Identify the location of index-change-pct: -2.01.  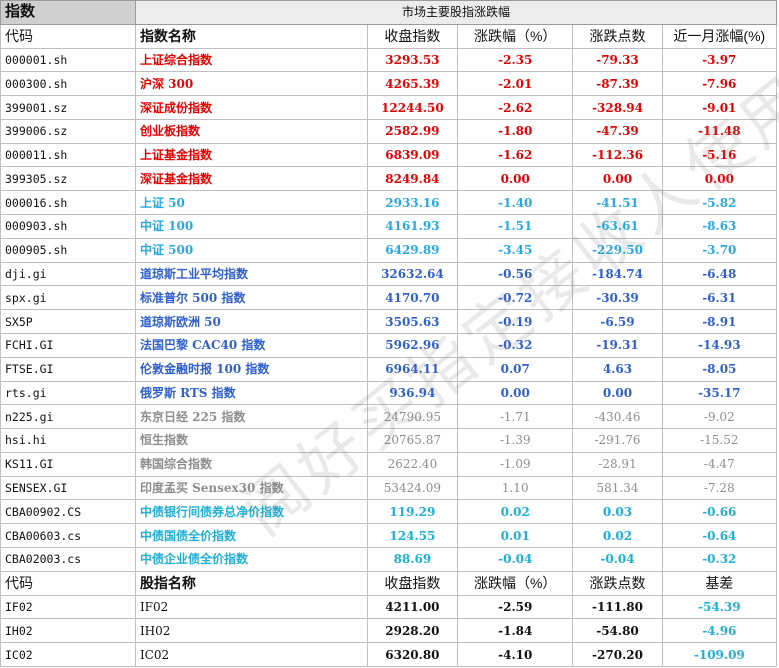
(515, 84).